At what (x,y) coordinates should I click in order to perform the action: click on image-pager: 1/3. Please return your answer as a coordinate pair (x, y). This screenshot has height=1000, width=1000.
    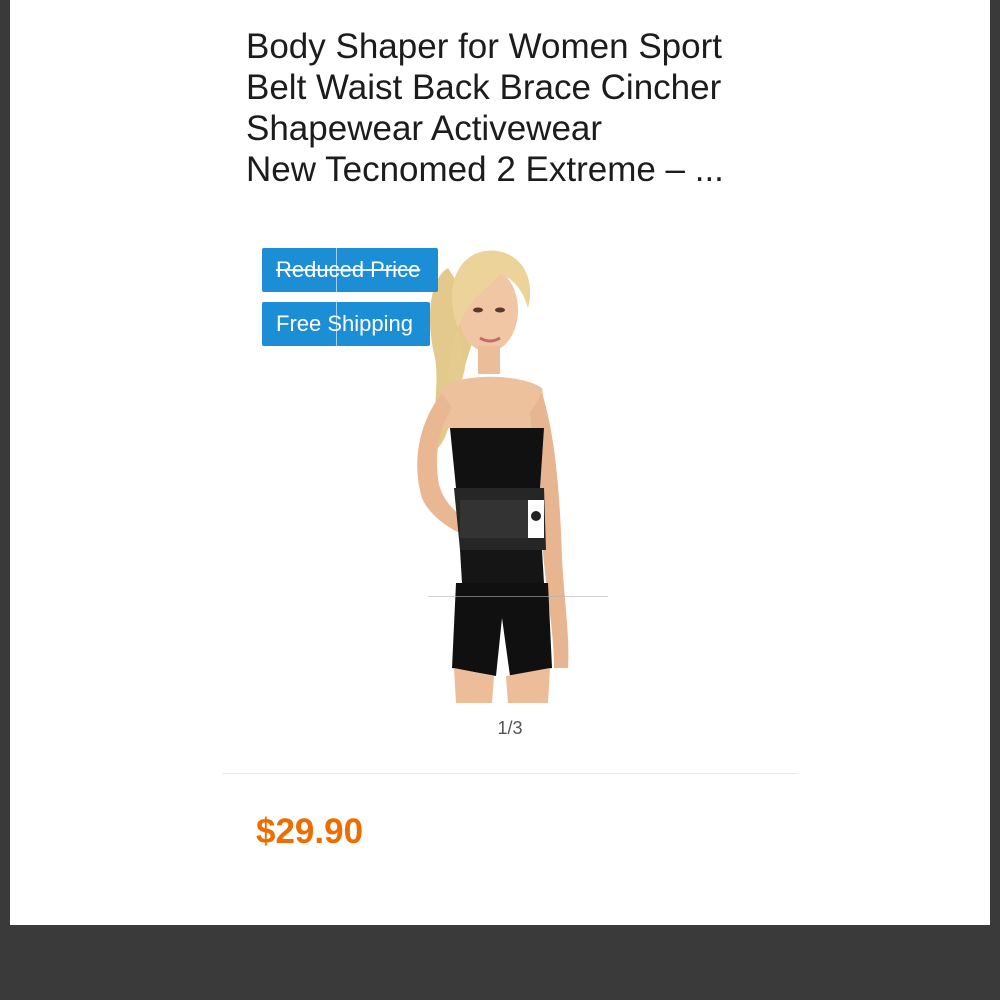
    Looking at the image, I should click on (510, 728).